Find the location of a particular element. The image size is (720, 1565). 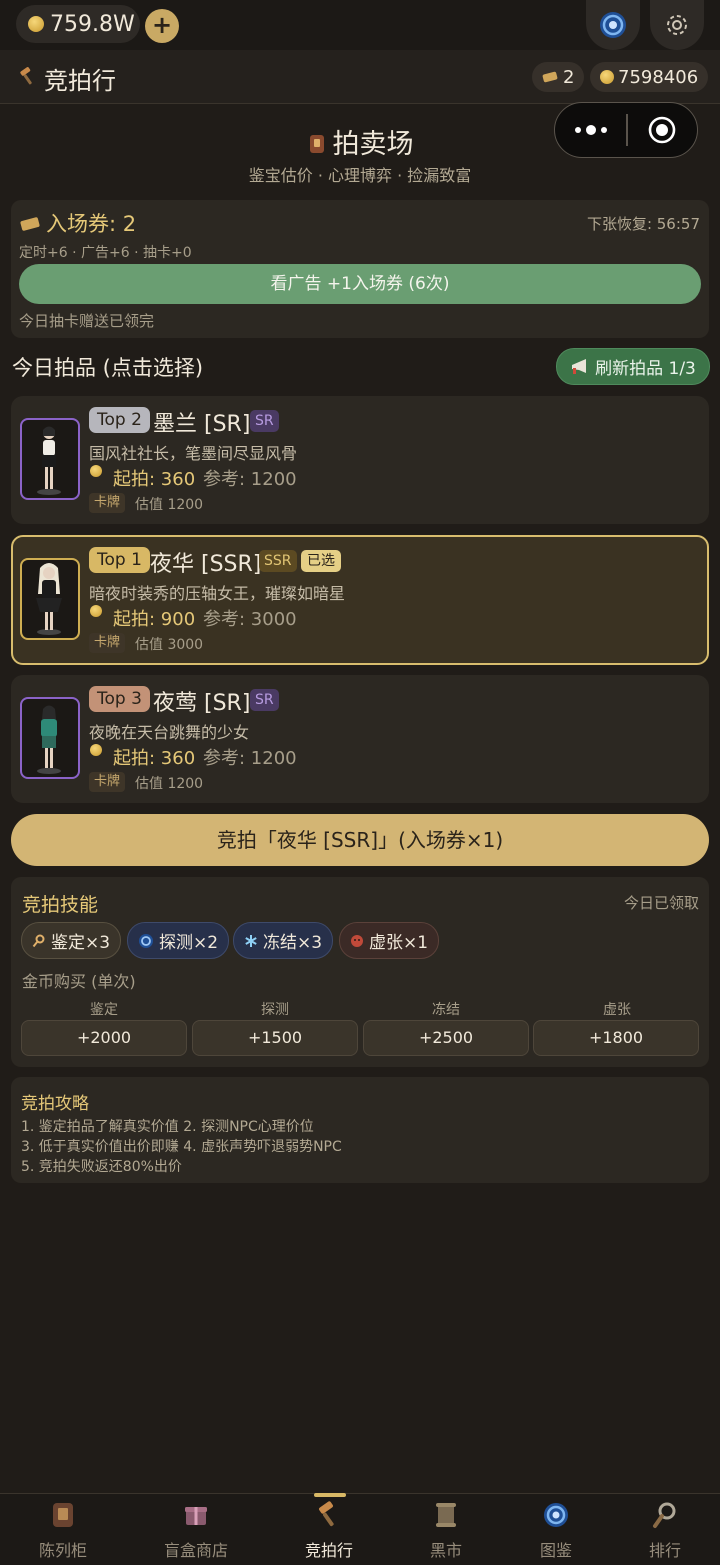

gift-box-icon is located at coordinates (196, 1515).